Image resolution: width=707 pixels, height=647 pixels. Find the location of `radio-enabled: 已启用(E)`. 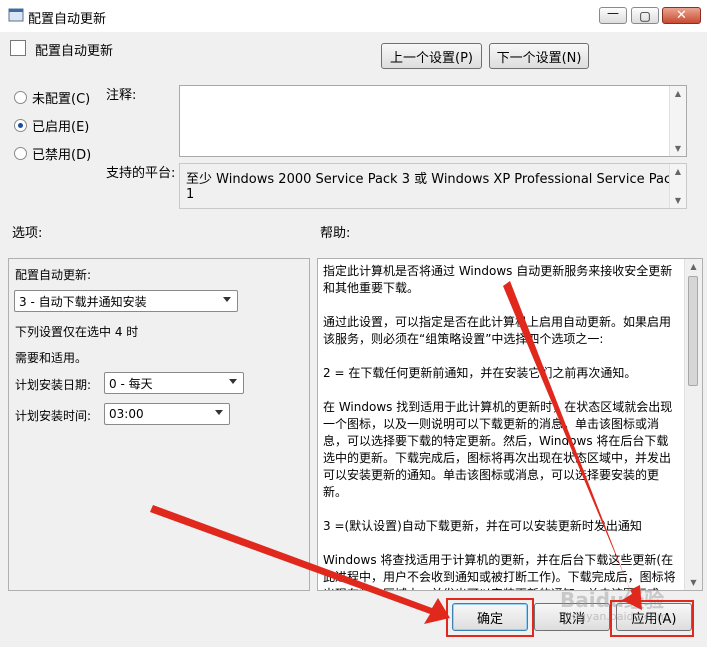

radio-enabled: 已启用(E) is located at coordinates (51, 125).